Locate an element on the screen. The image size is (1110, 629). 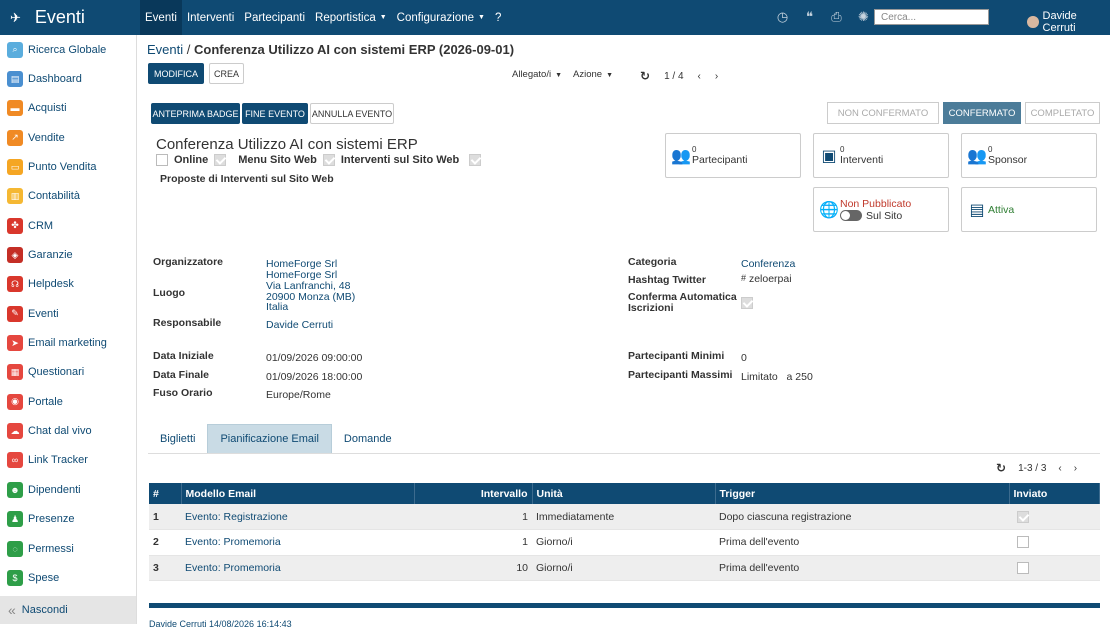
col-template: Modello Email is located at coordinates (298, 493).